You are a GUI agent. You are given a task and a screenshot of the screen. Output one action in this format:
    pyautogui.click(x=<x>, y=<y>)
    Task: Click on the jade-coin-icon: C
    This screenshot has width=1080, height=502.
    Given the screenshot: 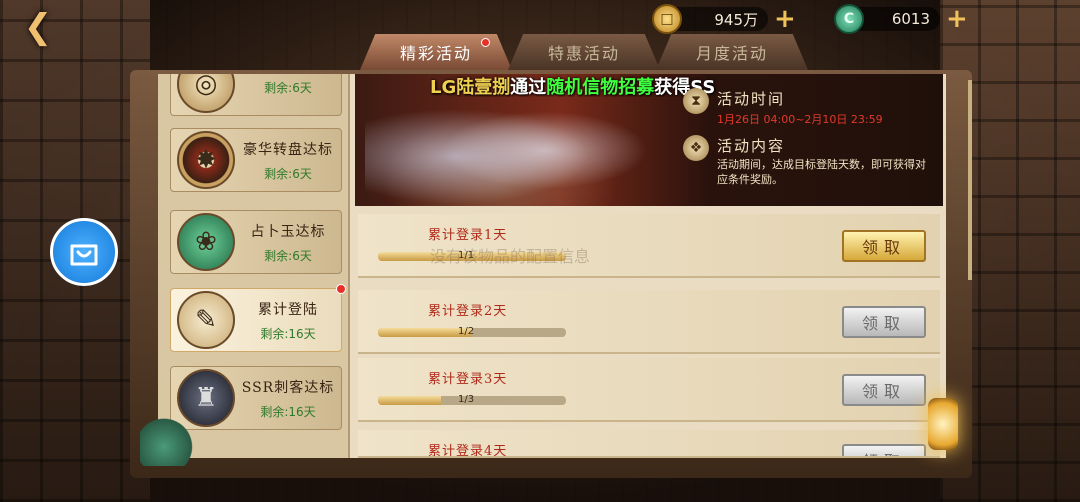 What is the action you would take?
    pyautogui.click(x=849, y=19)
    